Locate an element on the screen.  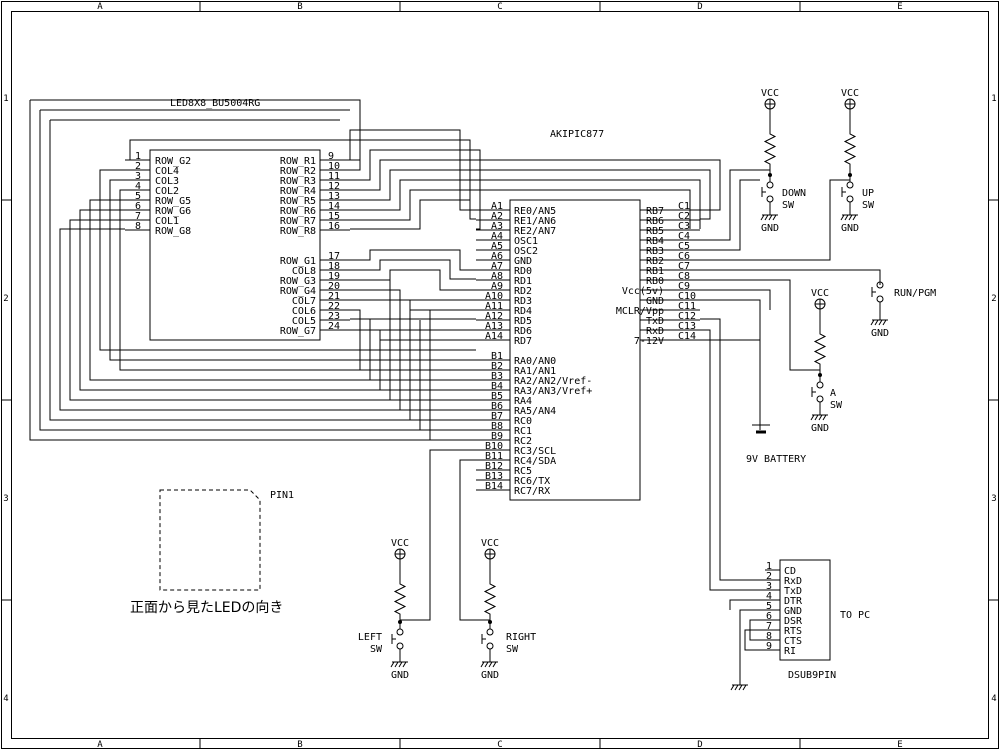
led-front-note: 正面から見たLEDの向き is located at coordinates (206, 608).